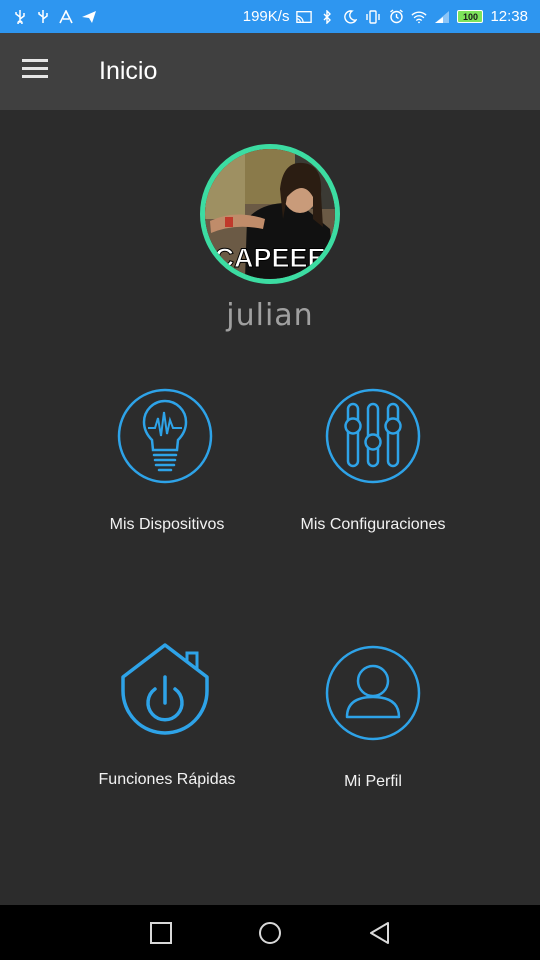 Image resolution: width=540 pixels, height=960 pixels. What do you see at coordinates (396, 17) in the screenshot?
I see `alarm-icon` at bounding box center [396, 17].